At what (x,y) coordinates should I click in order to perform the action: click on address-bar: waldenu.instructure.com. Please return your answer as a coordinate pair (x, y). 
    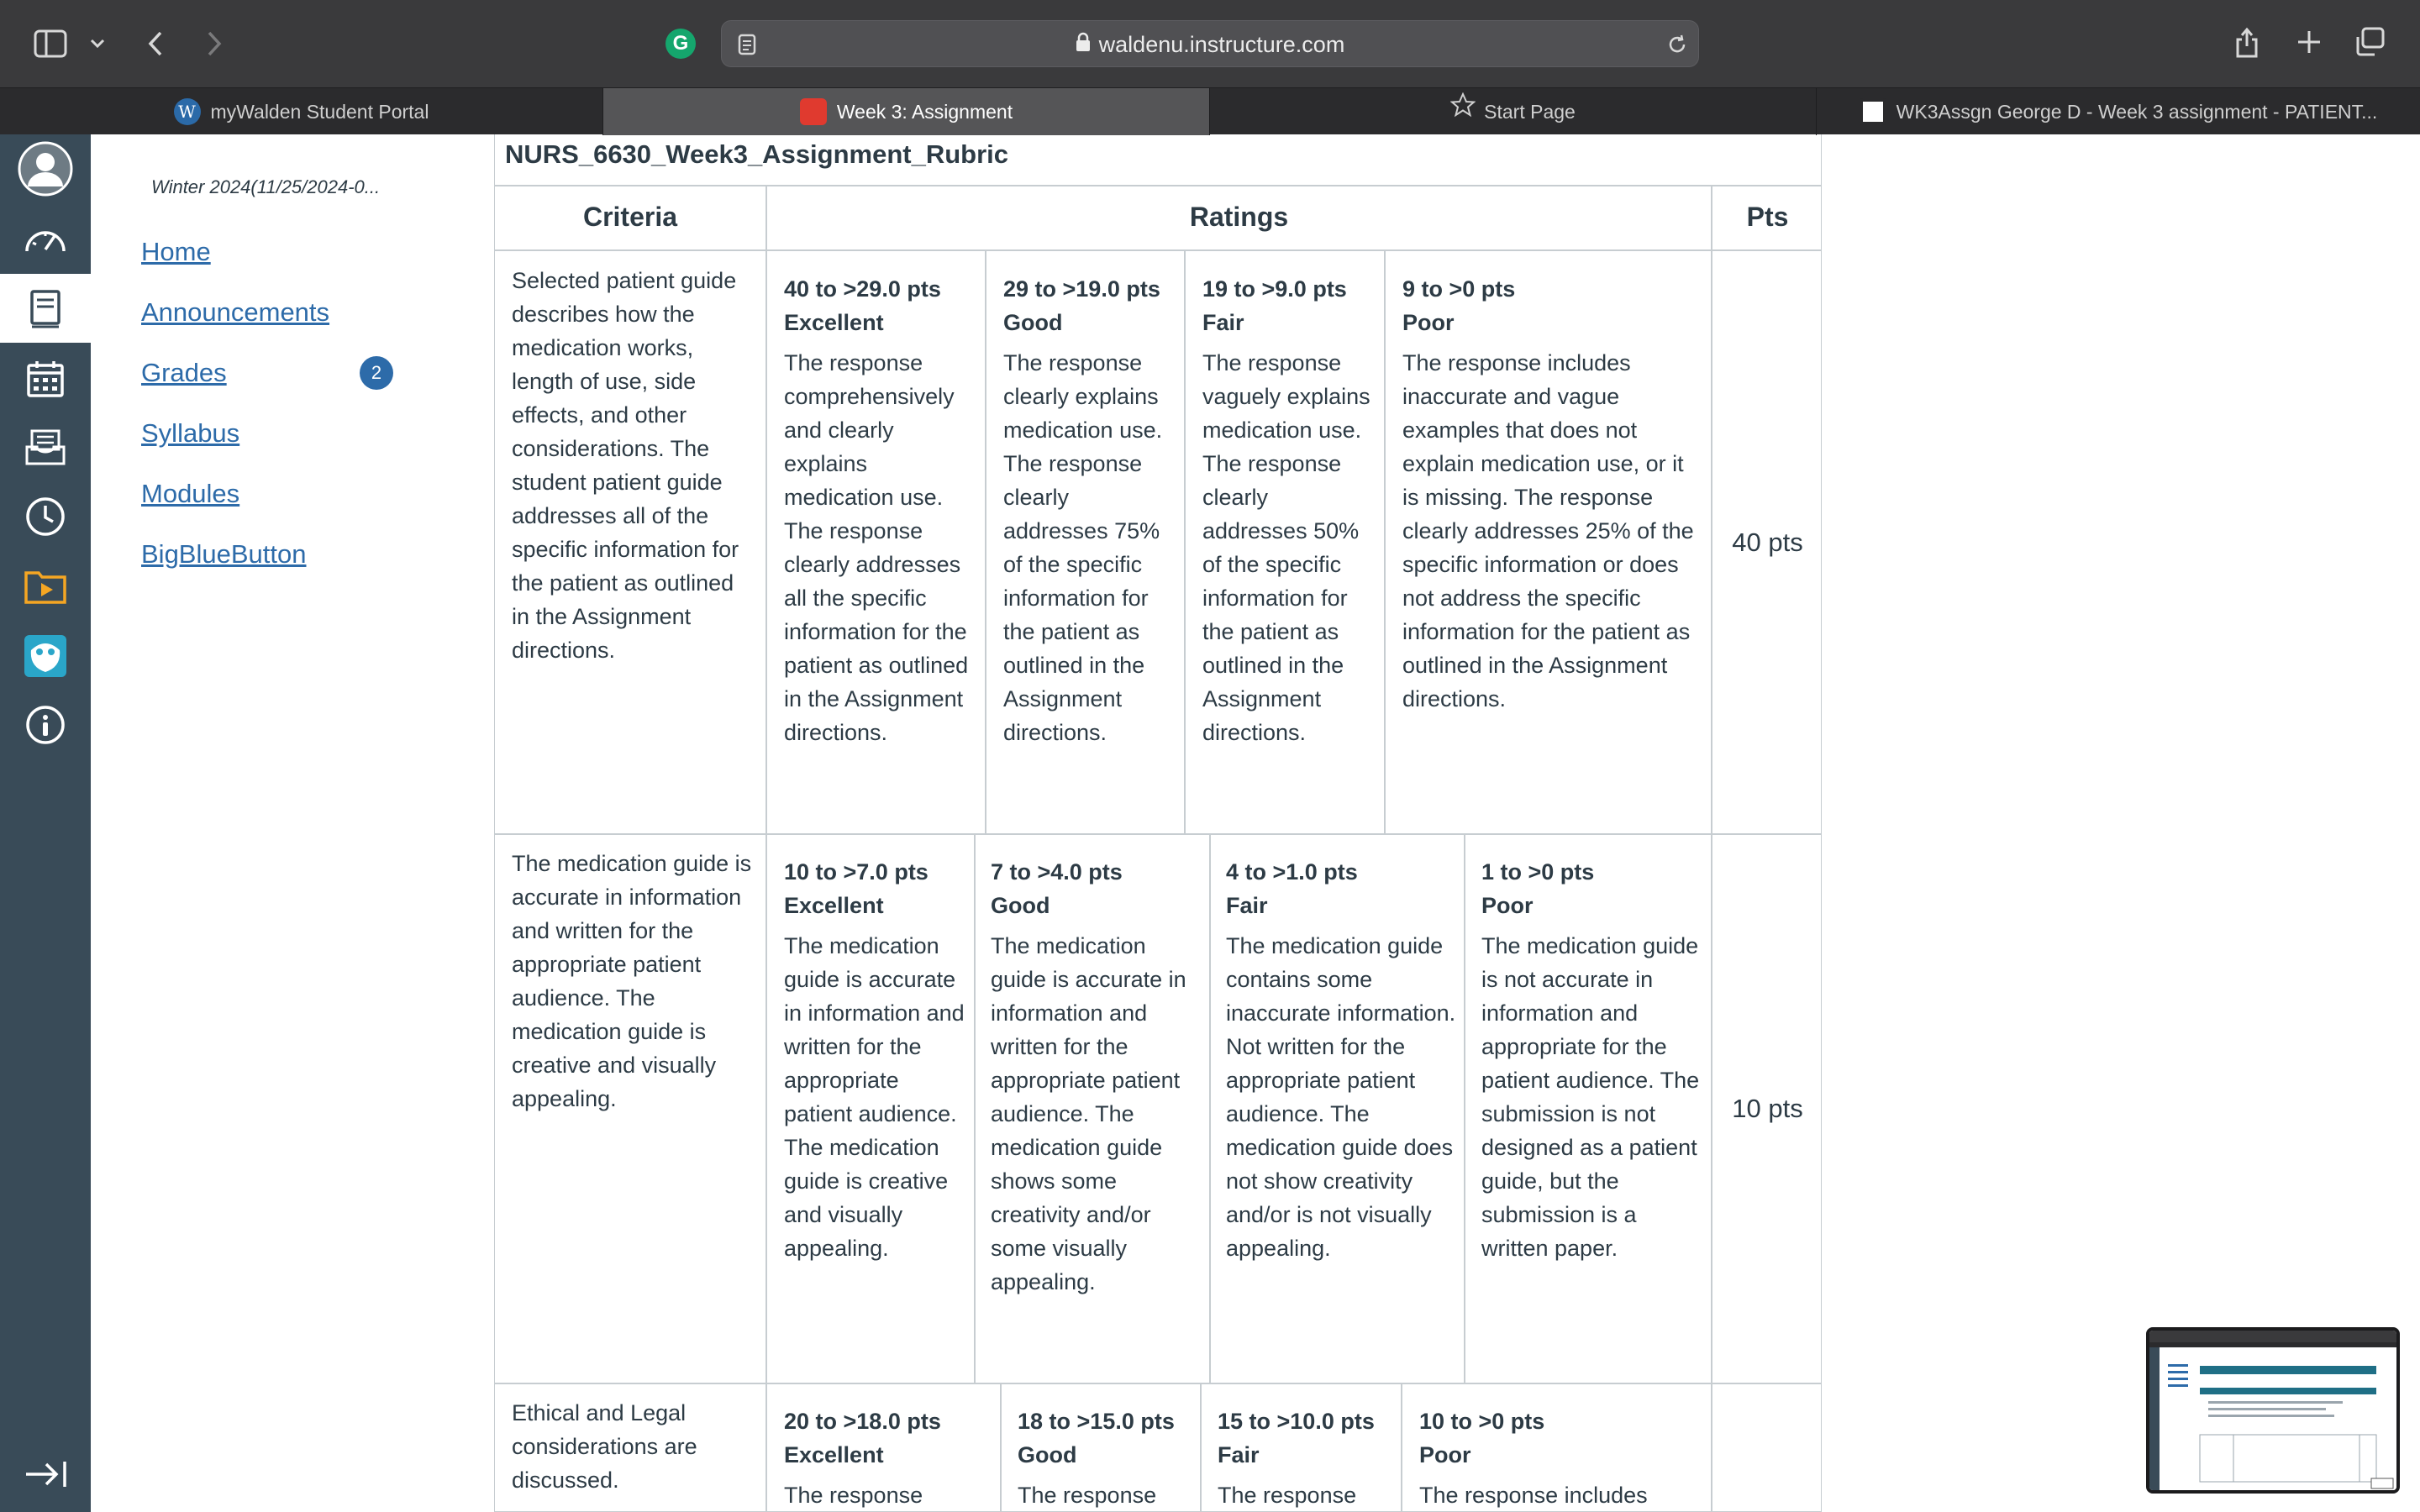
    Looking at the image, I should click on (1210, 43).